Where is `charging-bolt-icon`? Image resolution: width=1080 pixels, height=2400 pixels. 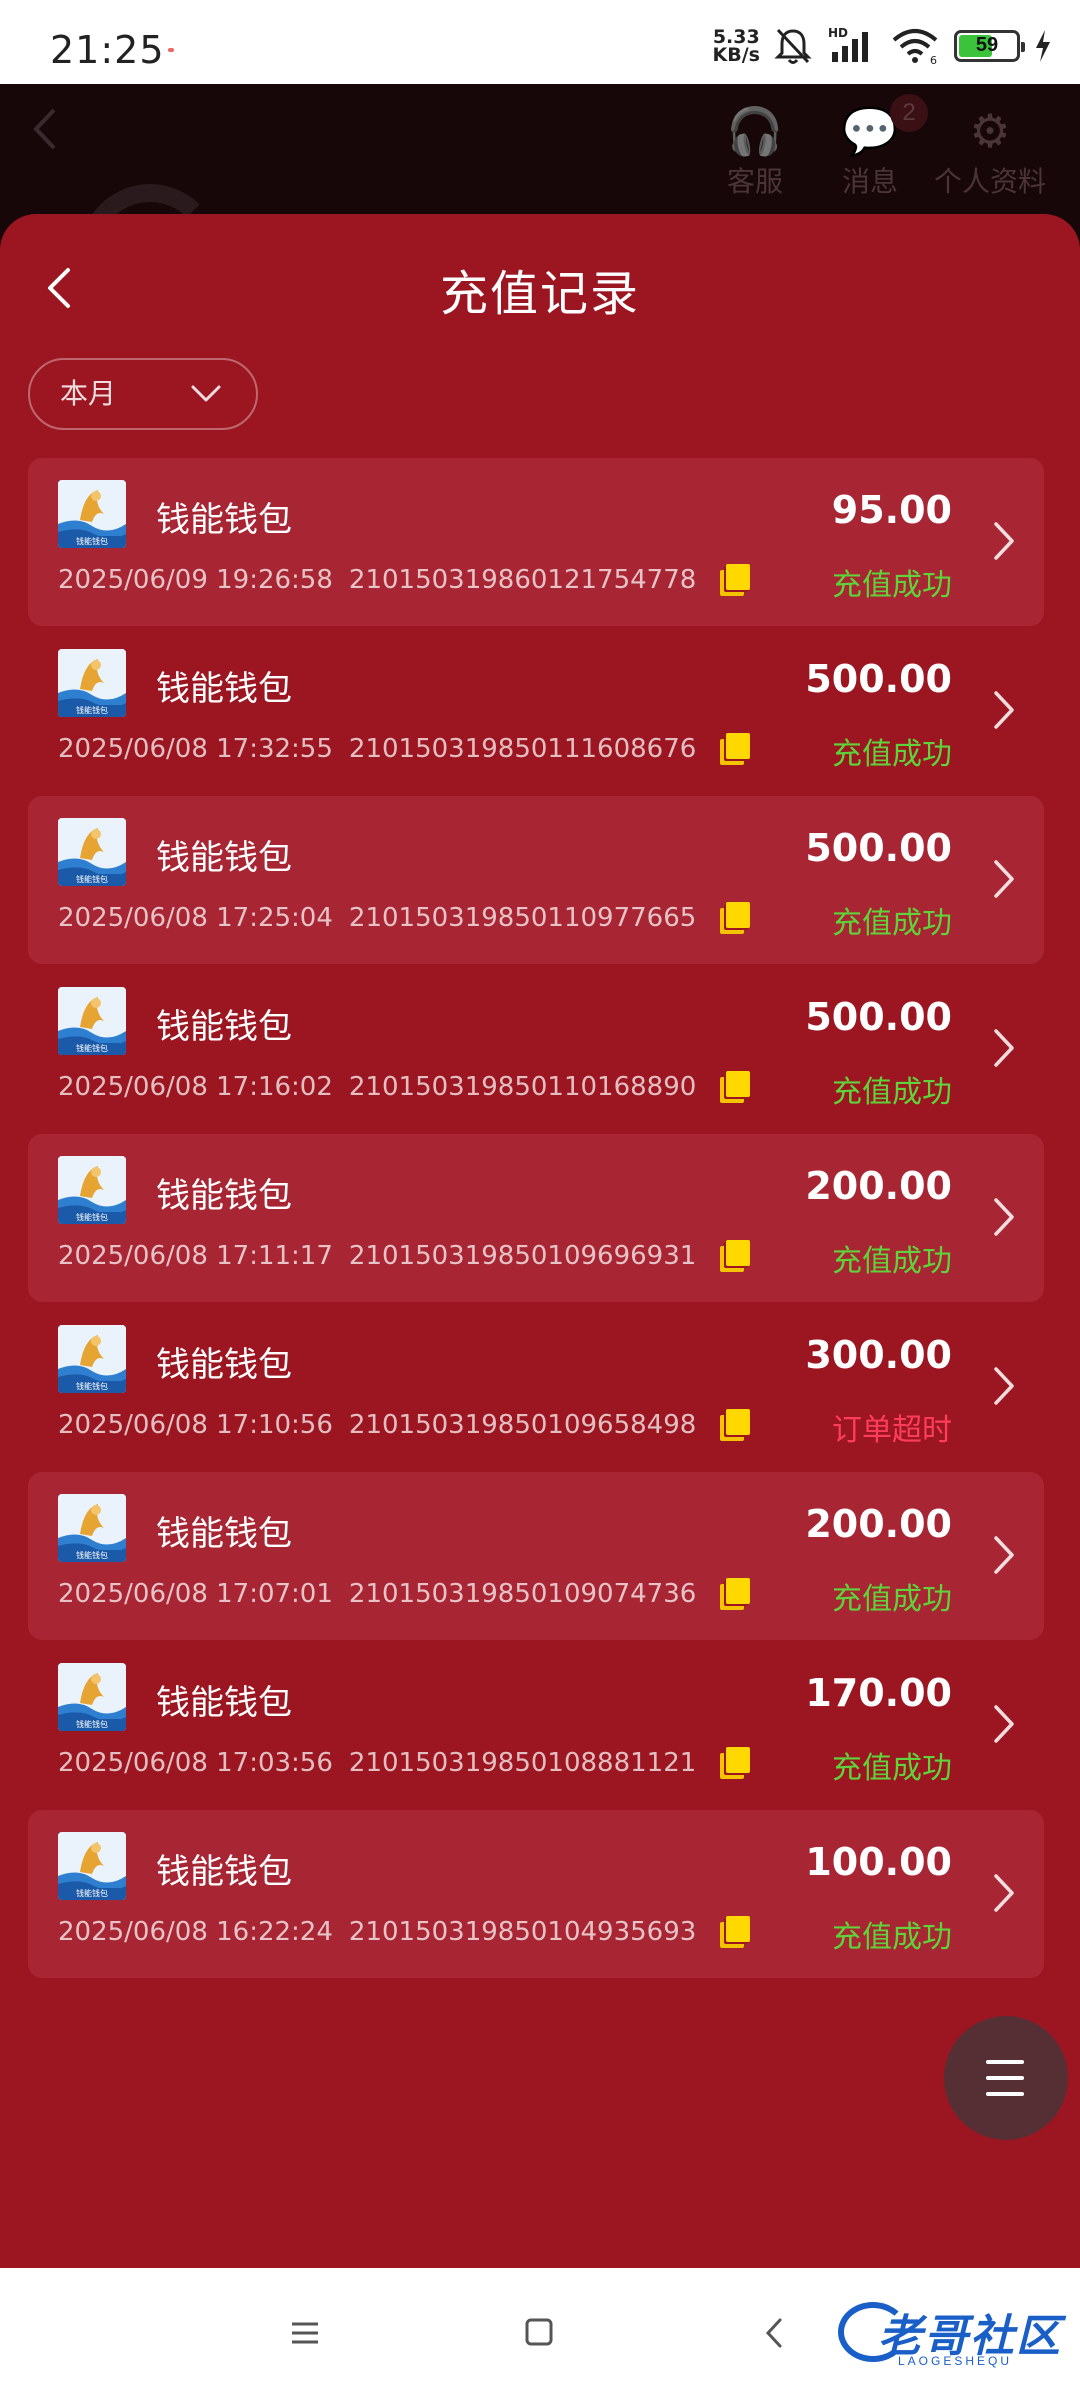 charging-bolt-icon is located at coordinates (1043, 46).